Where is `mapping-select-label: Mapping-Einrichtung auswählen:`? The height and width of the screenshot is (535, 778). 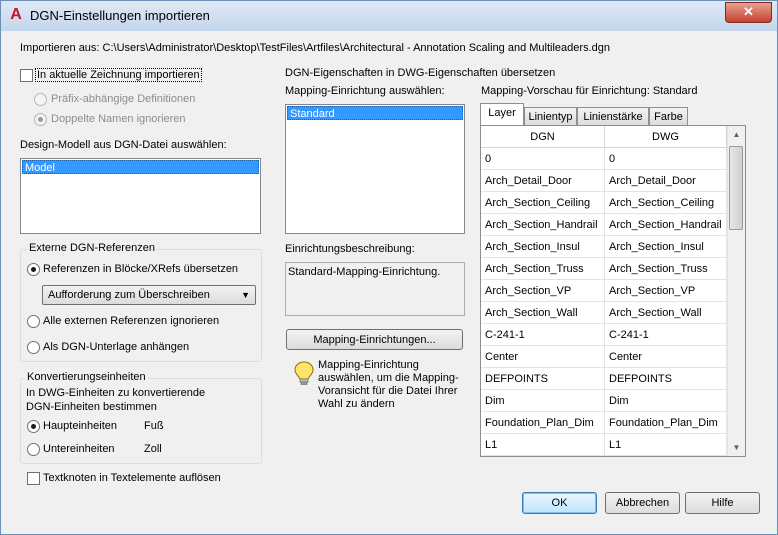
mapping-select-label: Mapping-Einrichtung auswählen: is located at coordinates (365, 91).